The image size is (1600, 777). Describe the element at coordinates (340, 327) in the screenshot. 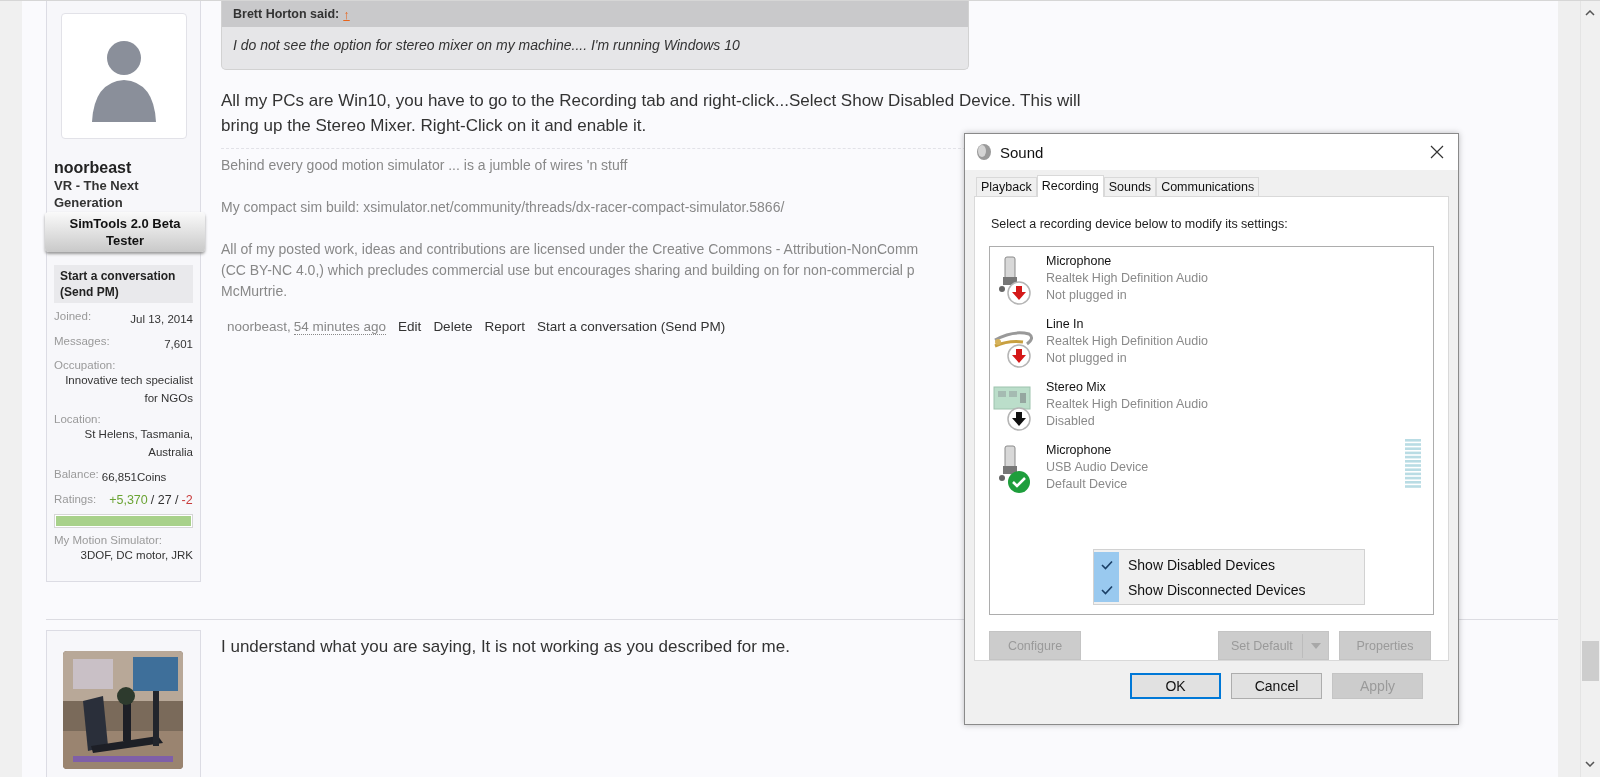

I see `post-time: 54 minutes ago` at that location.